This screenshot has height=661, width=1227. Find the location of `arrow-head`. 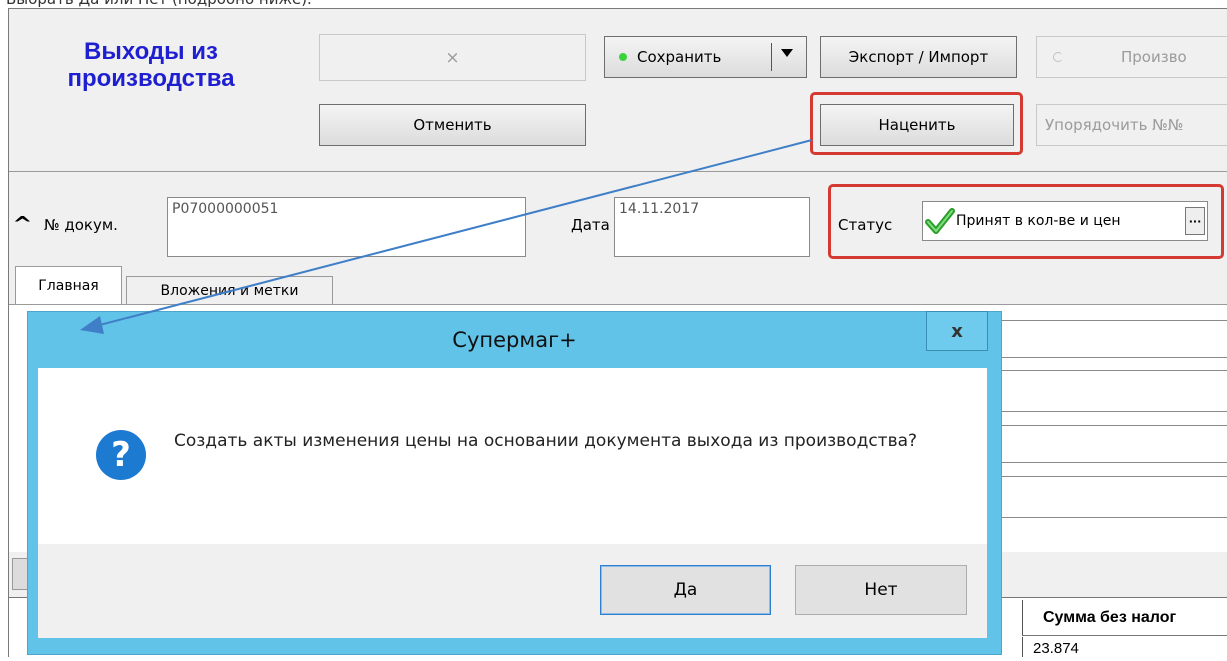

arrow-head is located at coordinates (92, 325).